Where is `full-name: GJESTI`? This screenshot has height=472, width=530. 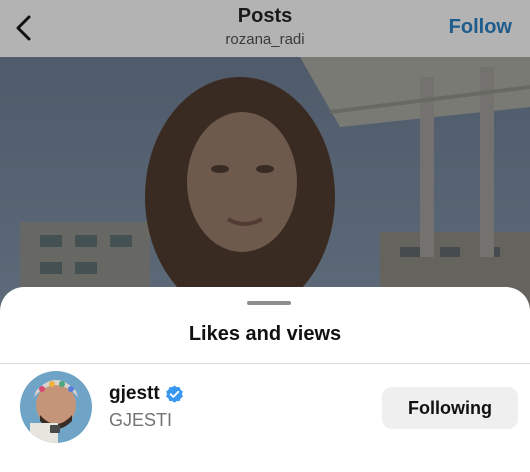 full-name: GJESTI is located at coordinates (141, 420).